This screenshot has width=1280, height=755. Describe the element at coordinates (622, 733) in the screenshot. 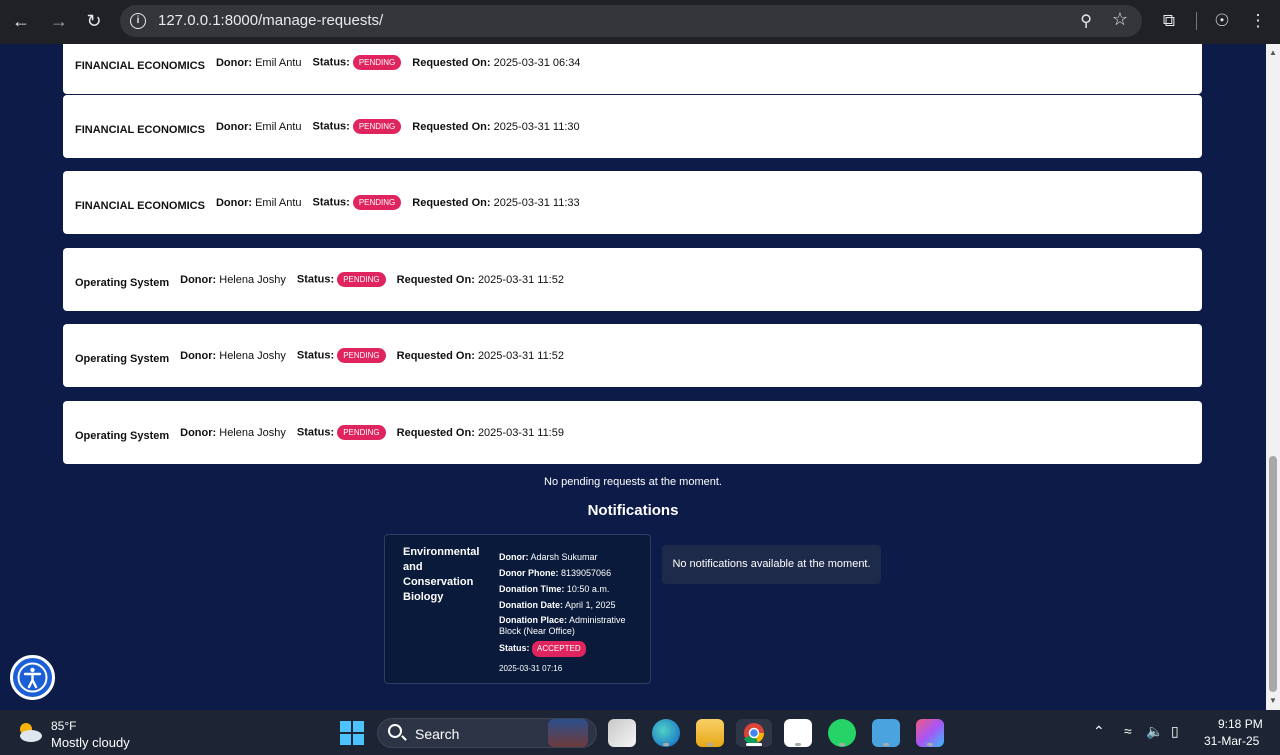

I see `task-view-icon` at that location.